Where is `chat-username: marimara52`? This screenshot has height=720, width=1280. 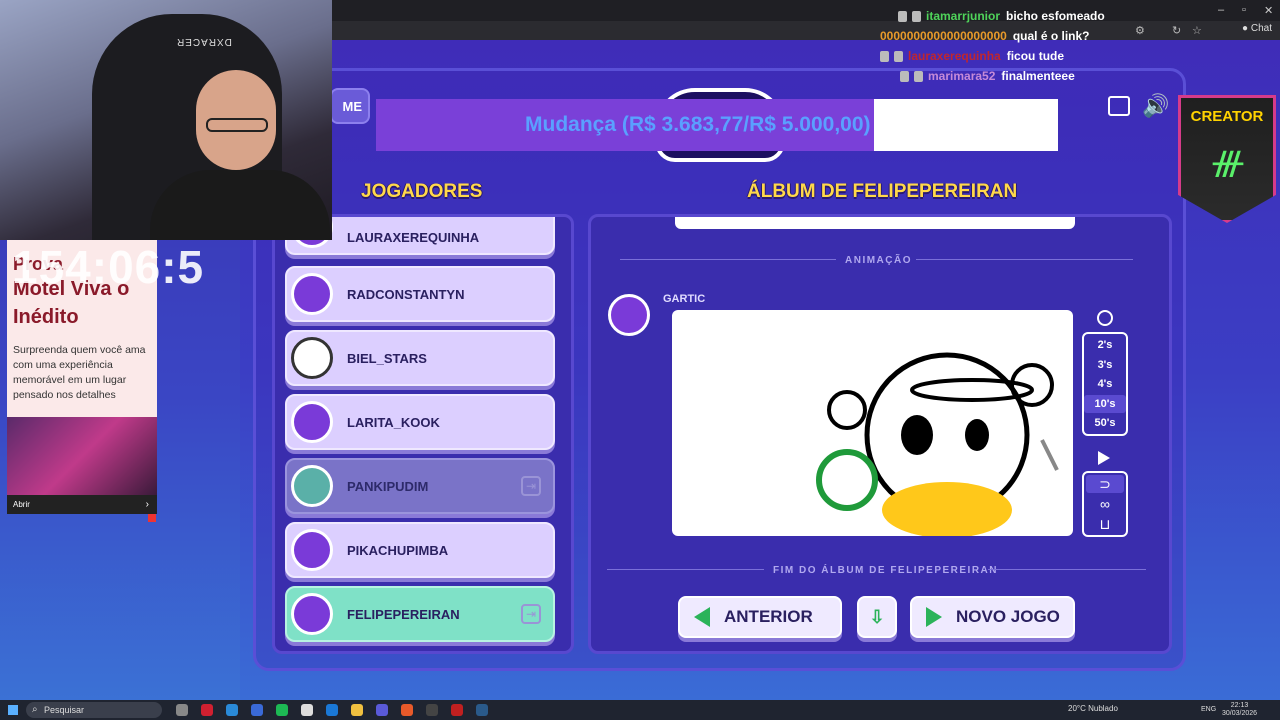 chat-username: marimara52 is located at coordinates (962, 76).